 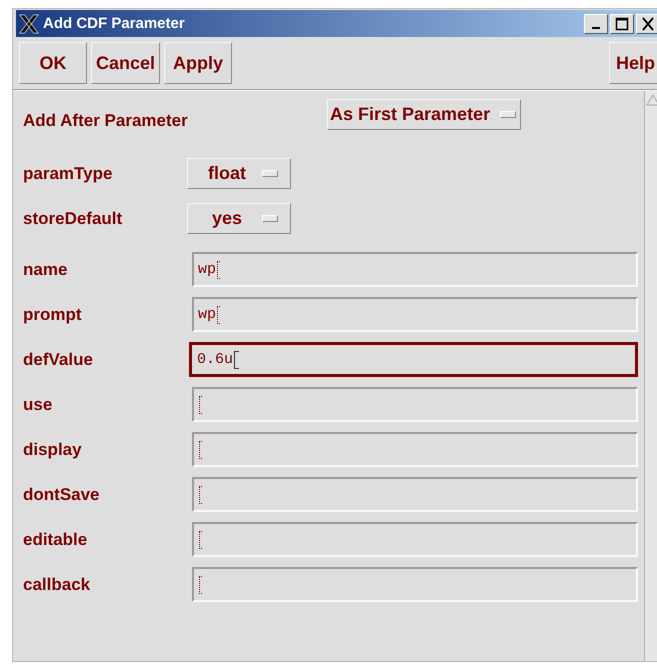 I want to click on field-label: storeDefault, so click(x=73, y=218).